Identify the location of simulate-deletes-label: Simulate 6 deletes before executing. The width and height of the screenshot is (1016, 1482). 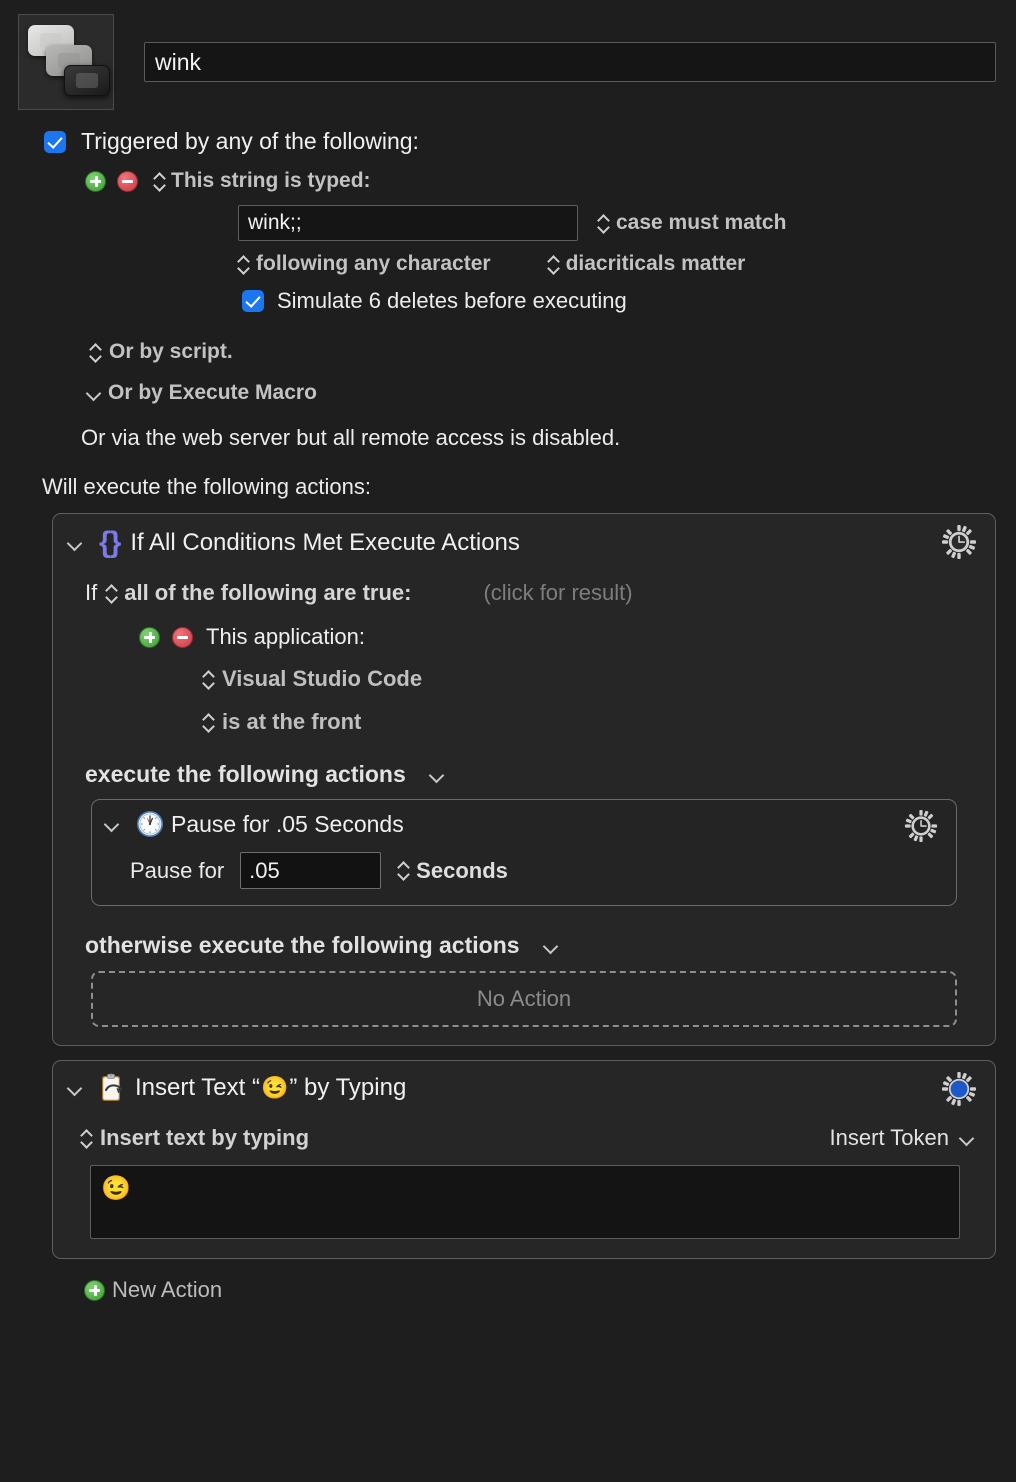
(452, 300).